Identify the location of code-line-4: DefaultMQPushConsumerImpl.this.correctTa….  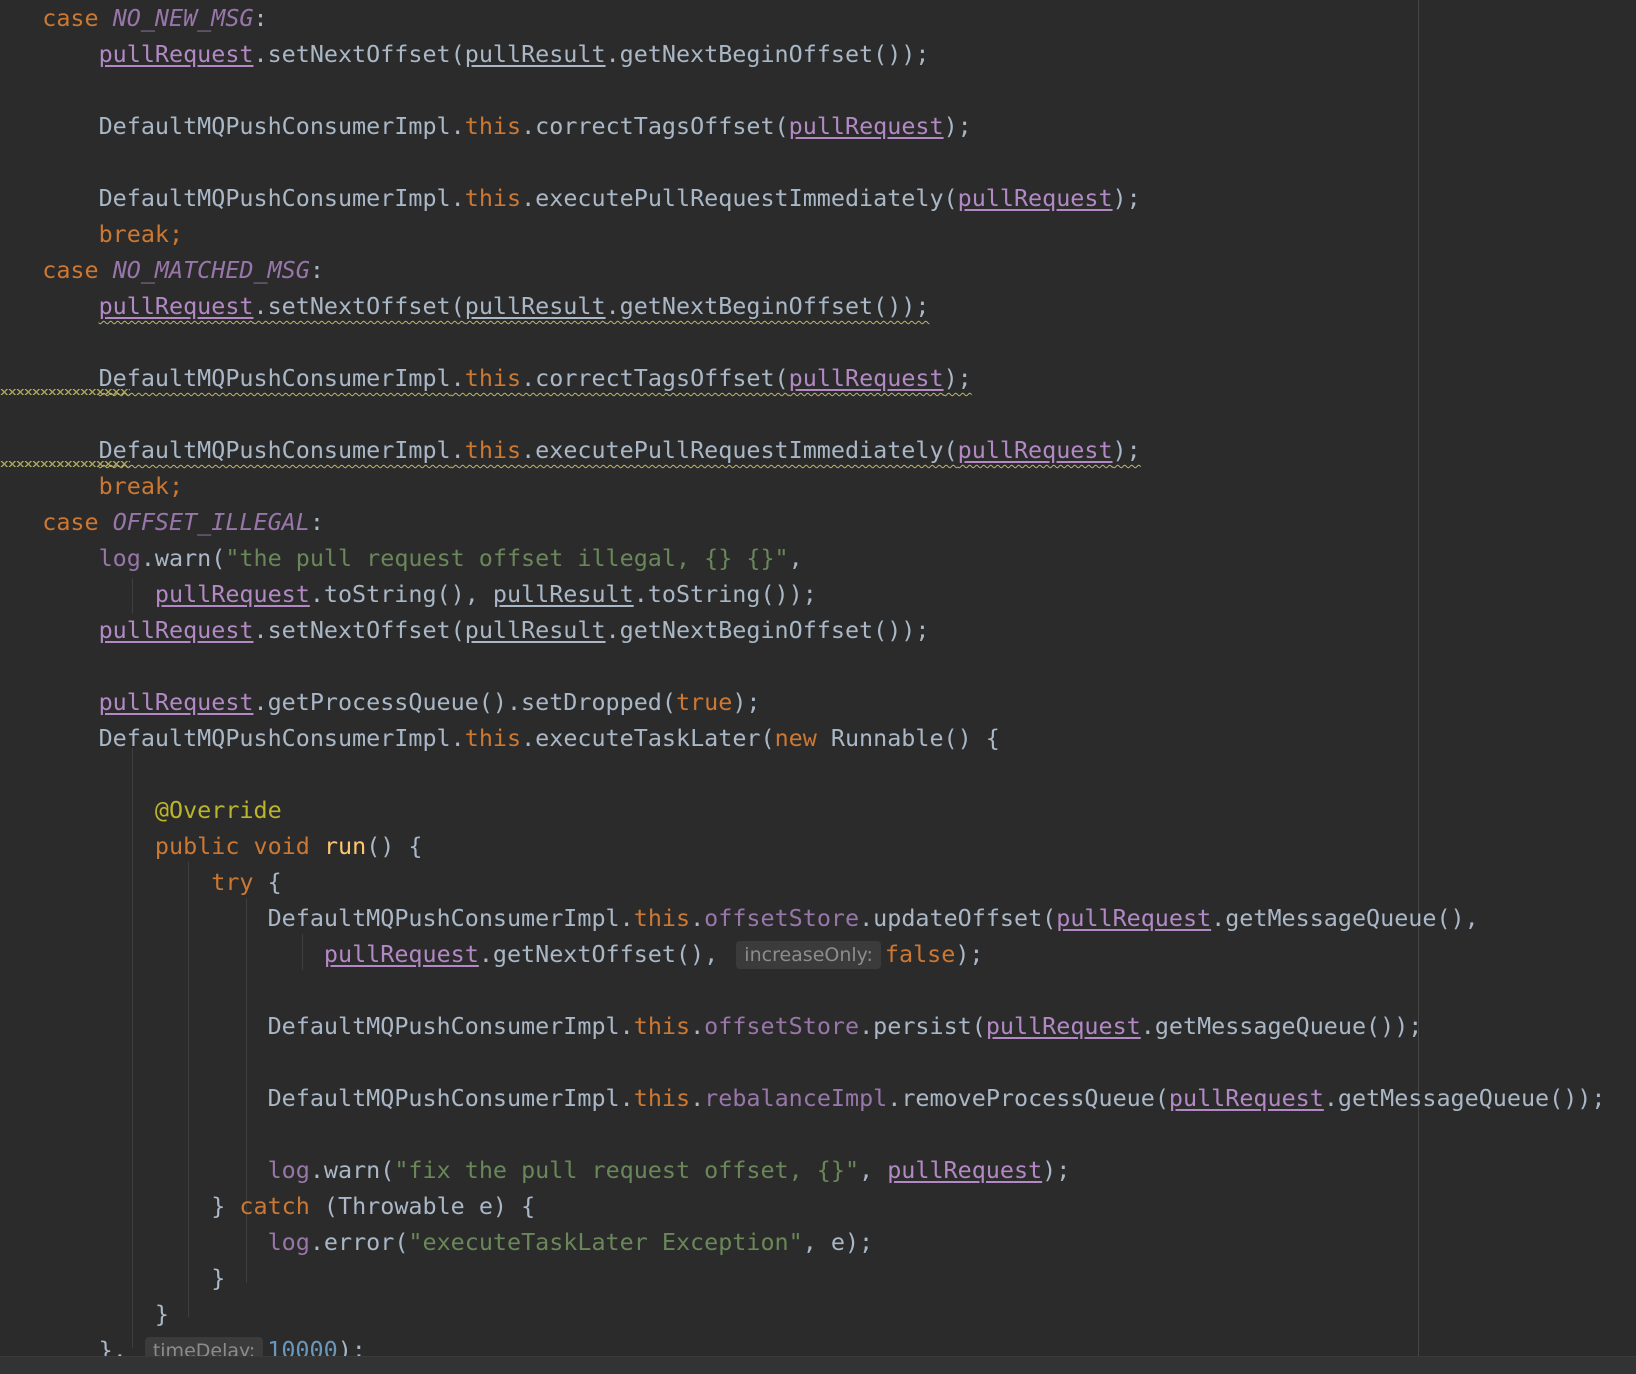
(486, 126).